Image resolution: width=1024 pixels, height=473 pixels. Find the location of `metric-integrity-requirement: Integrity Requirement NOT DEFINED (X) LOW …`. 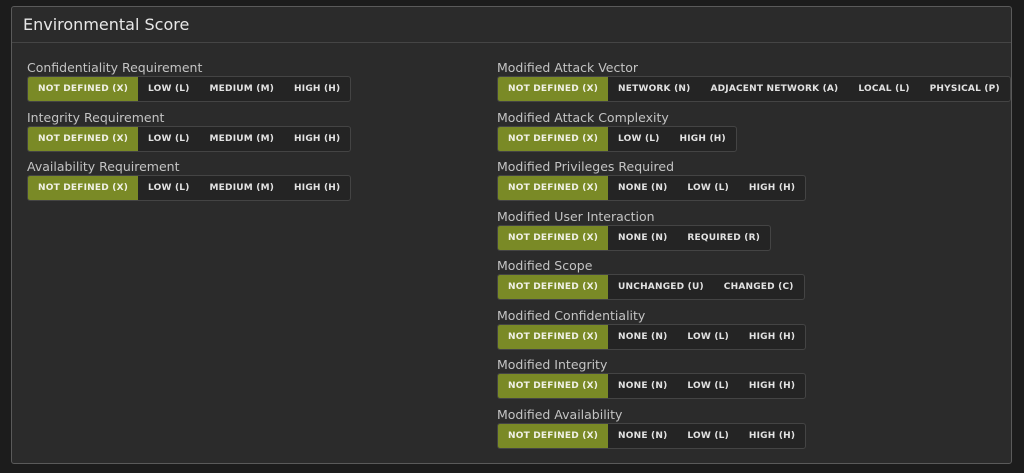

metric-integrity-requirement: Integrity Requirement NOT DEFINED (X) LOW … is located at coordinates (189, 134).